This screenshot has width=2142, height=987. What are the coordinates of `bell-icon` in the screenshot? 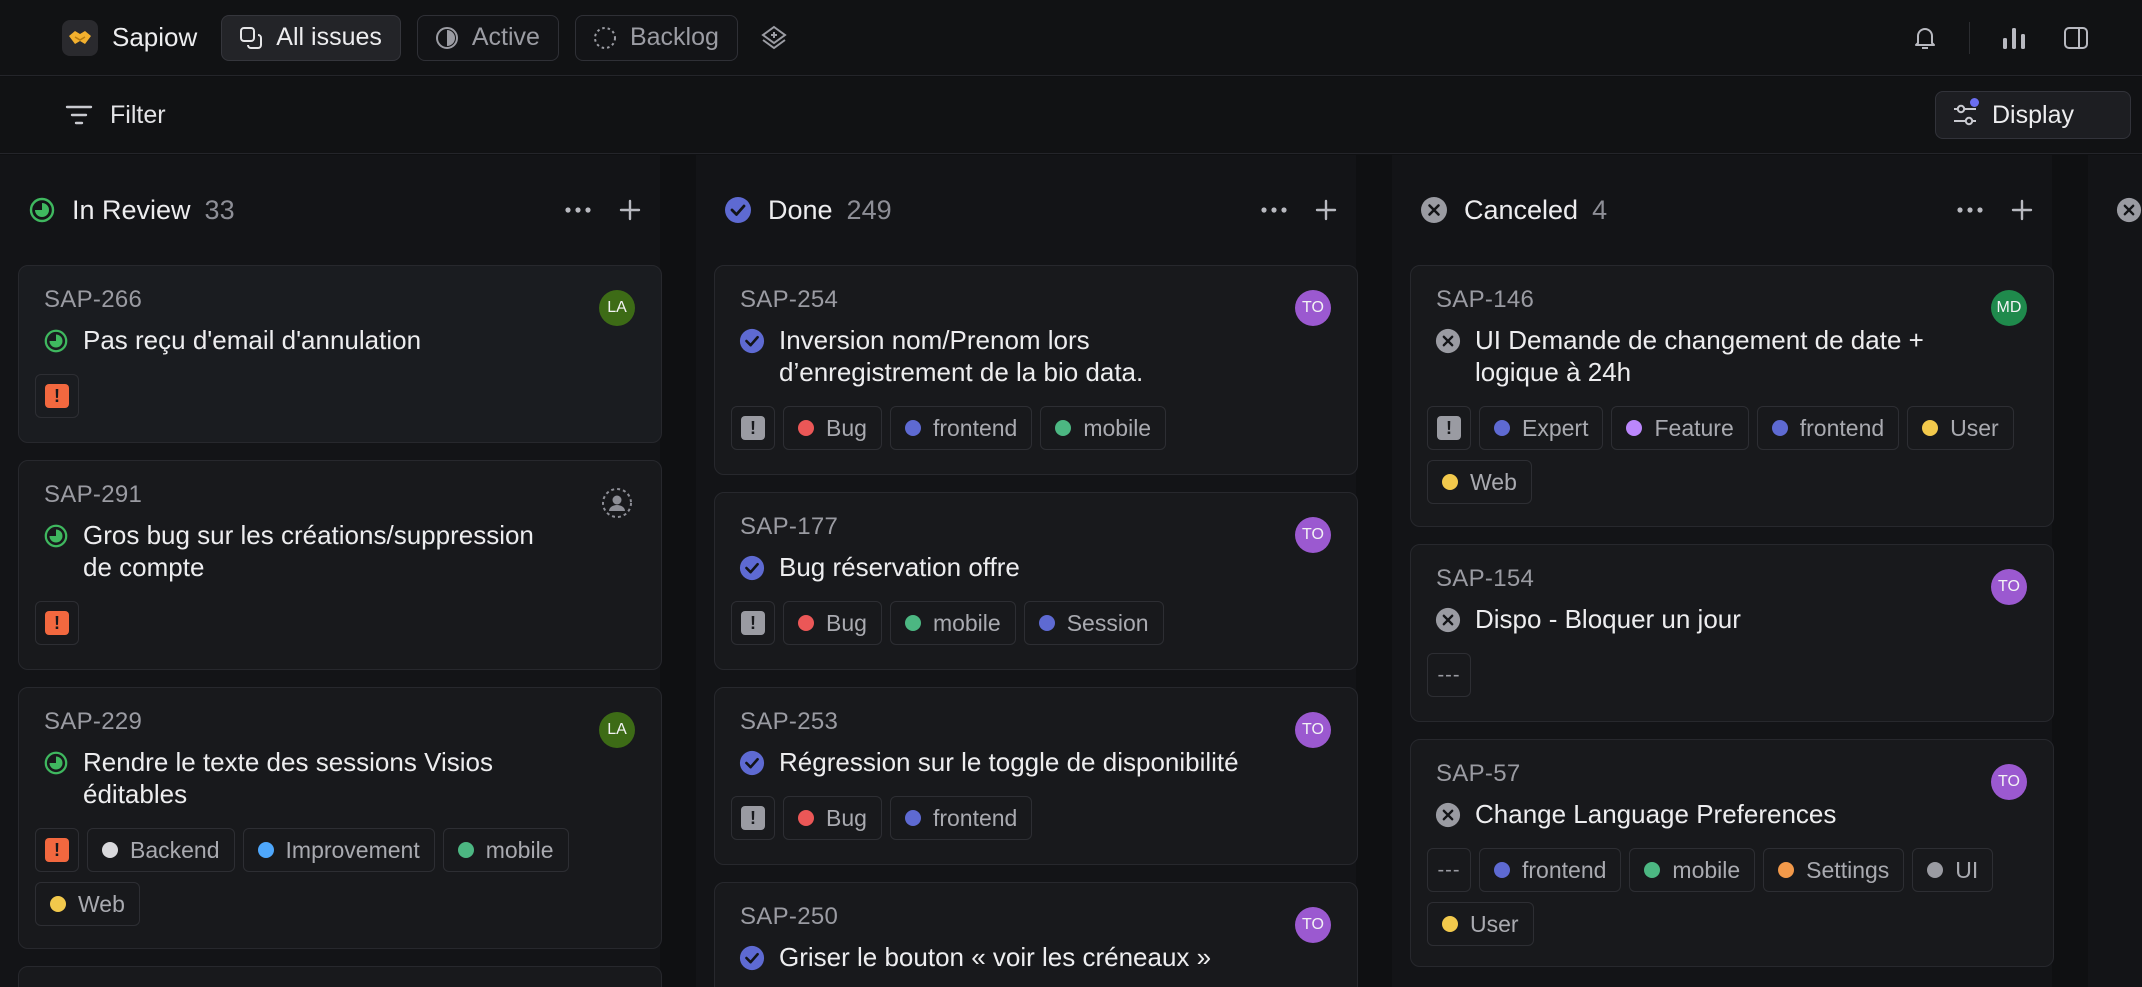 It's located at (1925, 38).